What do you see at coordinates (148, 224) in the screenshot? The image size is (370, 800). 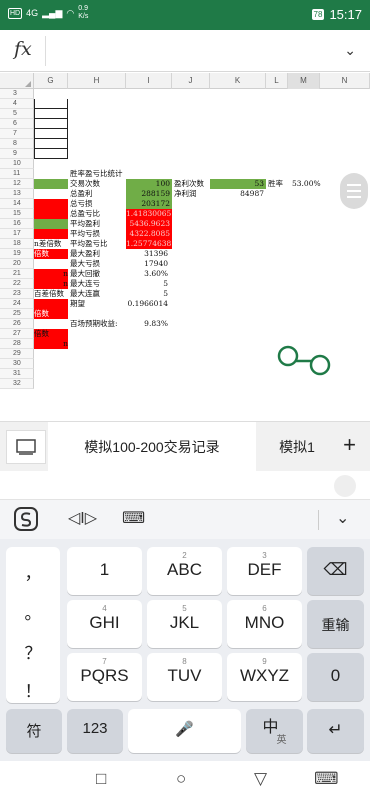 I see `avg-profit-value: 5436.9623` at bounding box center [148, 224].